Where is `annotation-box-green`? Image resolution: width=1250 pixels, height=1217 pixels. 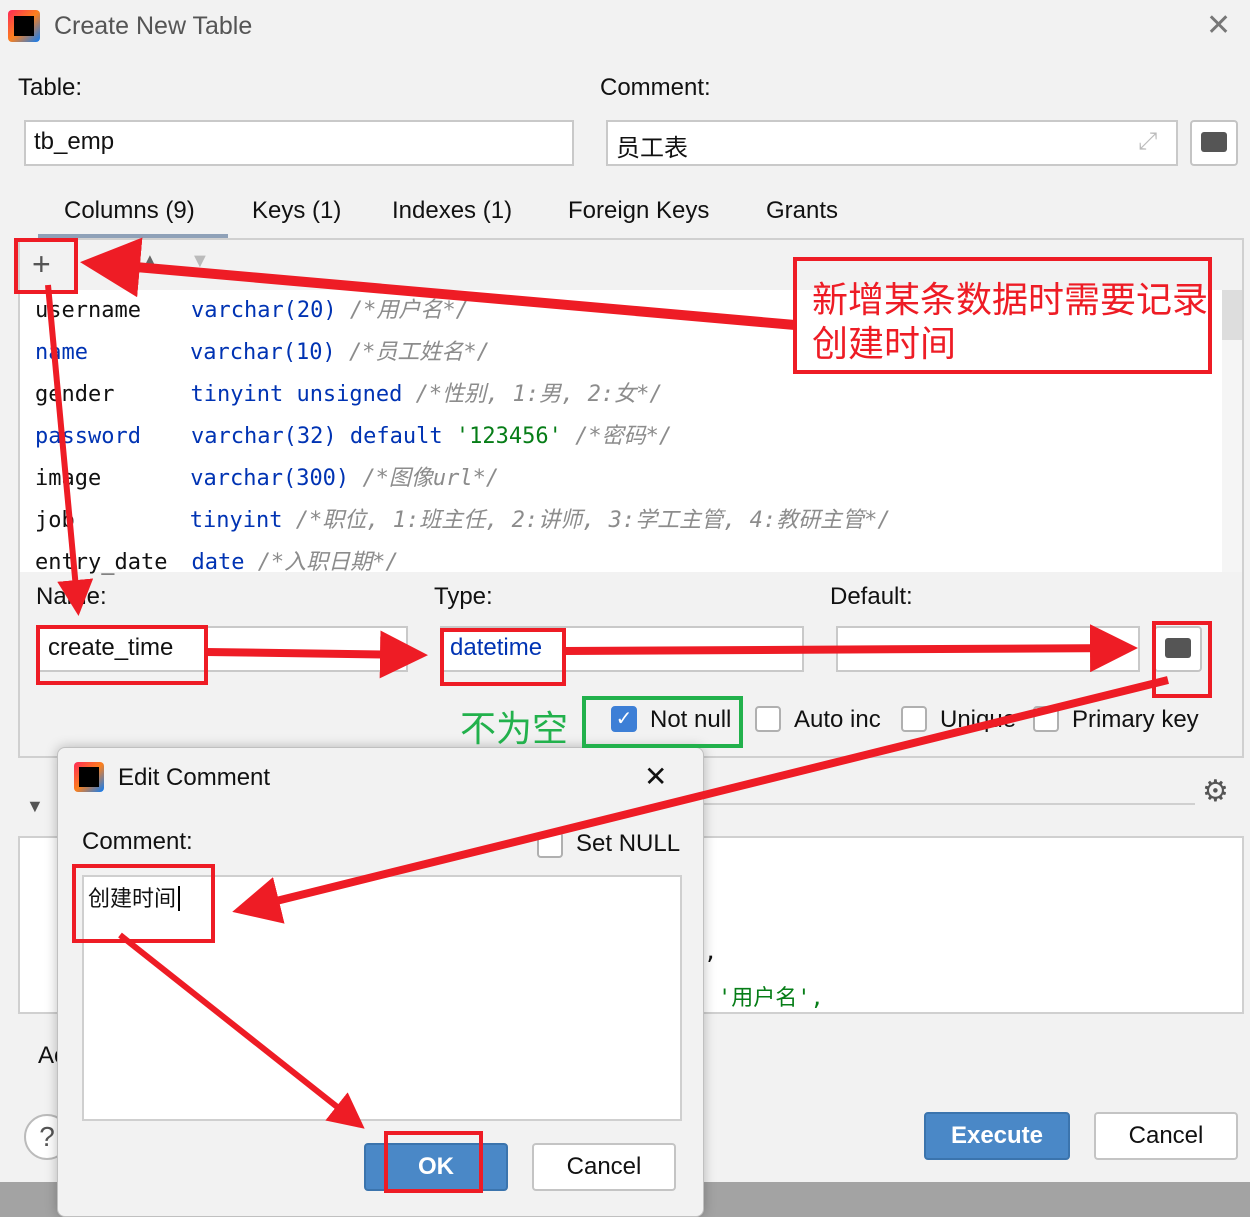
annotation-box-green is located at coordinates (662, 722).